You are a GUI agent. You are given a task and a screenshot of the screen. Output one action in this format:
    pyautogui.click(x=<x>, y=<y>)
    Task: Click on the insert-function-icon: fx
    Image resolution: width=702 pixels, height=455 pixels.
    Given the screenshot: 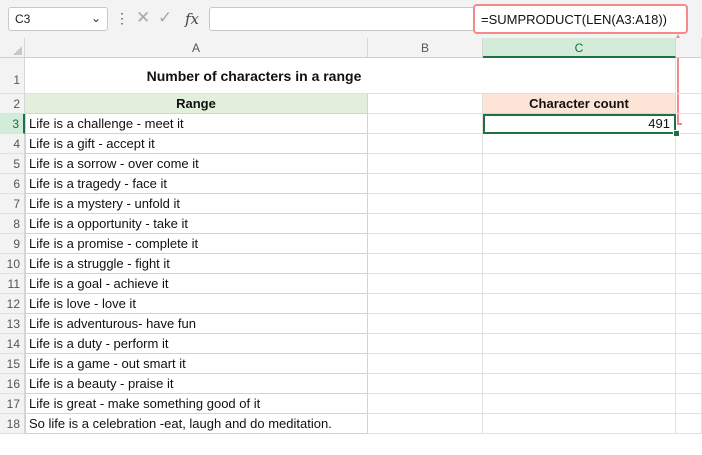 What is the action you would take?
    pyautogui.click(x=192, y=19)
    